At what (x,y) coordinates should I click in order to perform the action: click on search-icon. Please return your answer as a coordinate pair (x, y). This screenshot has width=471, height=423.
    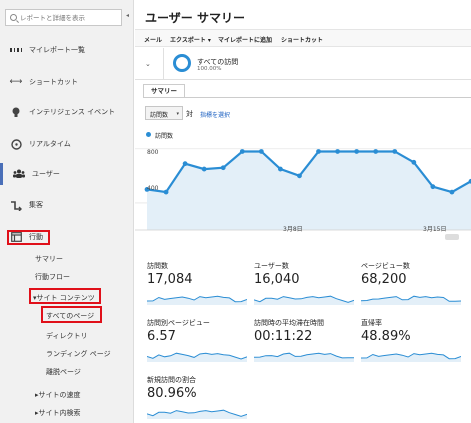
    Looking at the image, I should click on (13, 17).